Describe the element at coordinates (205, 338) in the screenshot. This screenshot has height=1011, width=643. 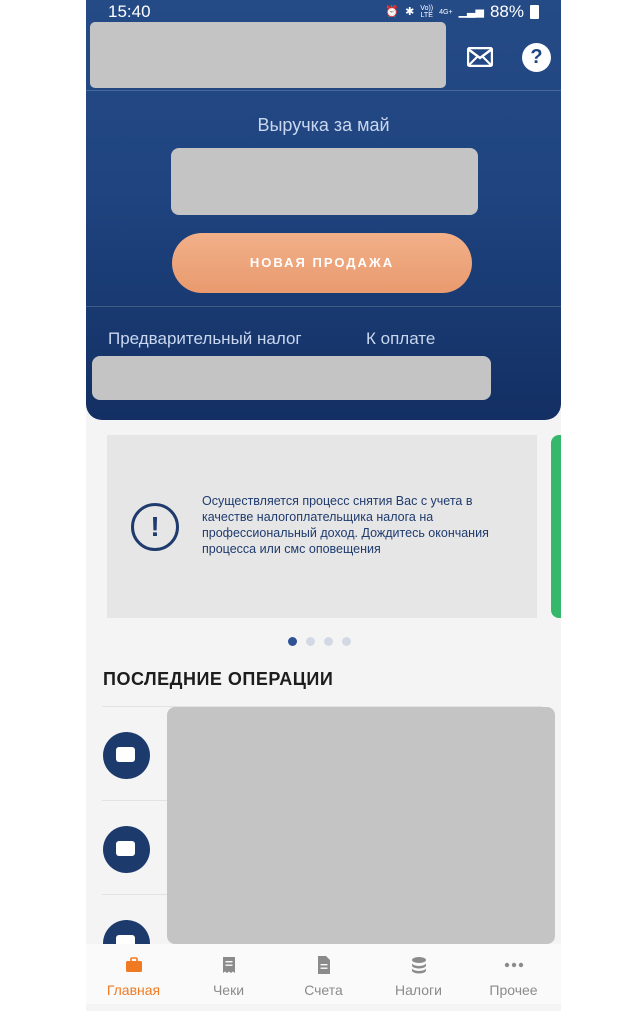
I see `prelim-tax-label: Предварительный налог` at that location.